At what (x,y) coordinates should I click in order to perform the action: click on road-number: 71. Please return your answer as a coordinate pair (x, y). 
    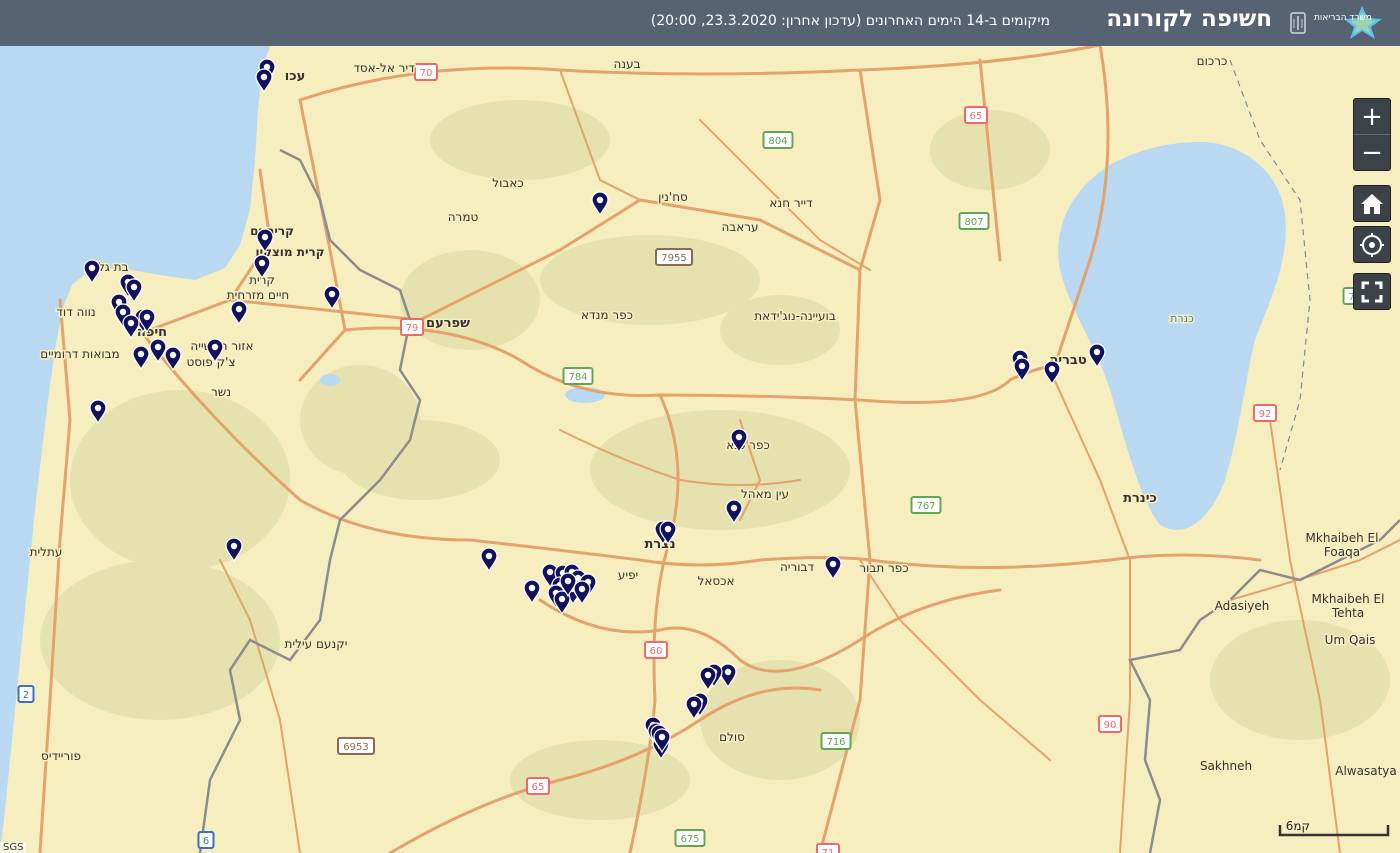
    Looking at the image, I should click on (828, 850).